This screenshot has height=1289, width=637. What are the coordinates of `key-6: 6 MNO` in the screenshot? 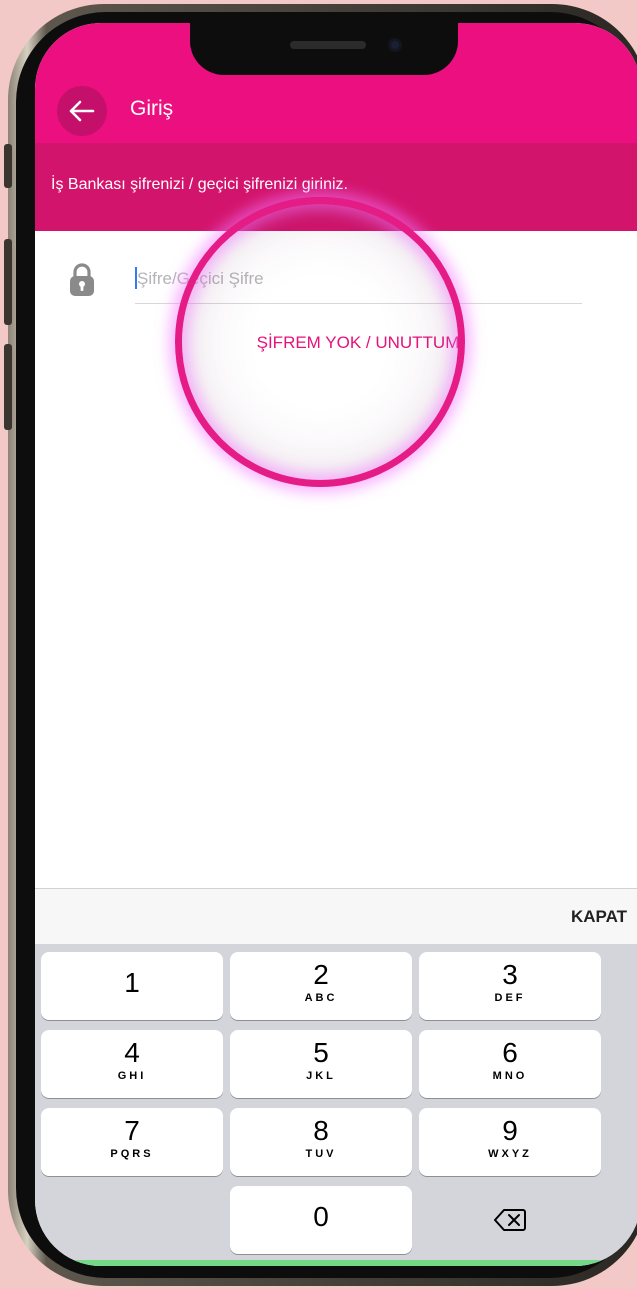 It's located at (510, 1064).